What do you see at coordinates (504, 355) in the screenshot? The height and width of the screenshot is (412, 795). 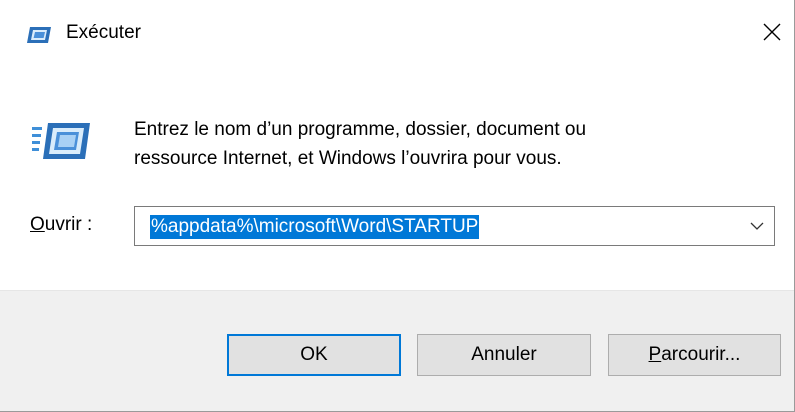 I see `cancel-button: Annuler` at bounding box center [504, 355].